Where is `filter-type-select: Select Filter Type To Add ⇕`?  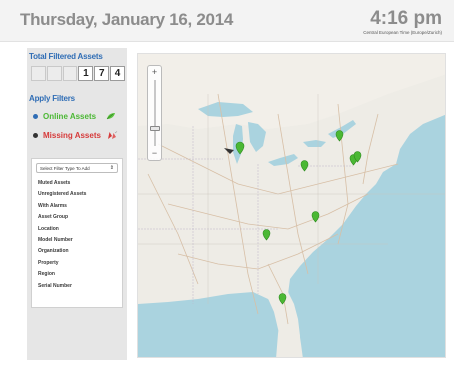
filter-type-select: Select Filter Type To Add ⇕ is located at coordinates (77, 168).